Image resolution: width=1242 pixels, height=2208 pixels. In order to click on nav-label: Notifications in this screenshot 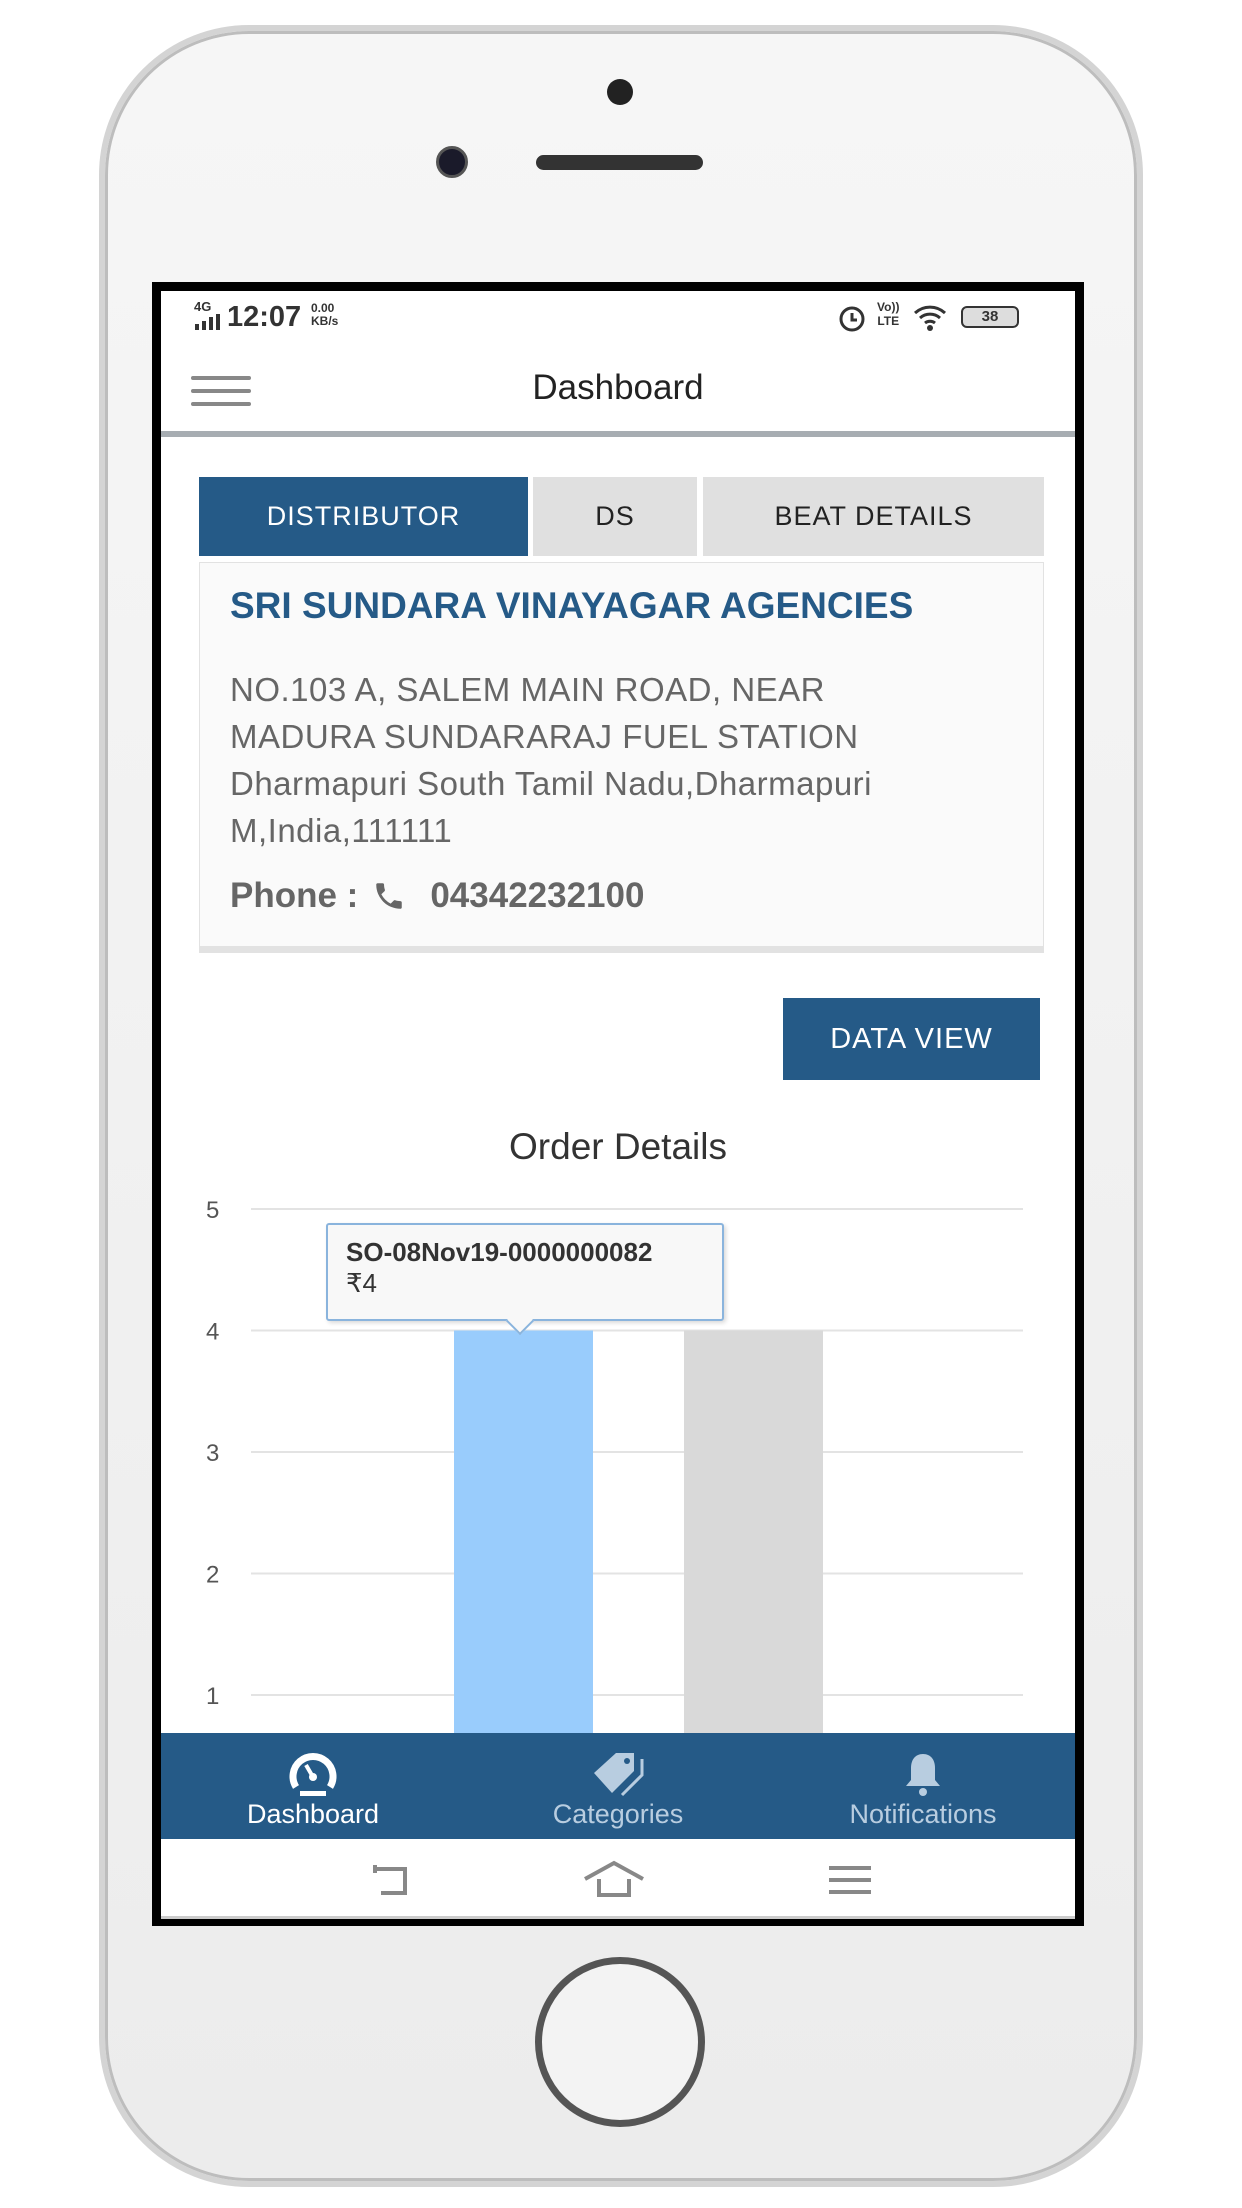, I will do `click(923, 1814)`.